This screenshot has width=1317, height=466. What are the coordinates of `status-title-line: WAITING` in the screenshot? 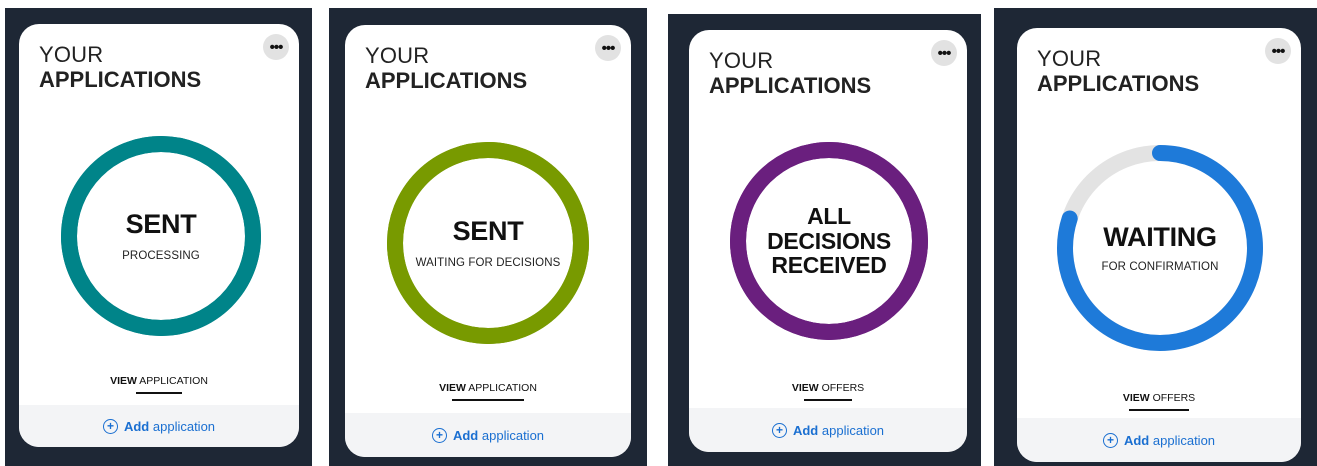 It's located at (1160, 237).